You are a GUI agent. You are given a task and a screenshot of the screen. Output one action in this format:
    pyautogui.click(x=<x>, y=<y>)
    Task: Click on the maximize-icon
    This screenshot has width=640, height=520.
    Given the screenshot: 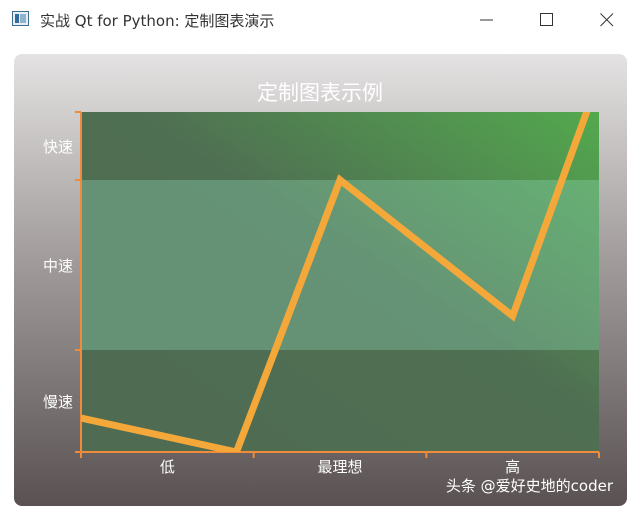 What is the action you would take?
    pyautogui.click(x=546, y=19)
    